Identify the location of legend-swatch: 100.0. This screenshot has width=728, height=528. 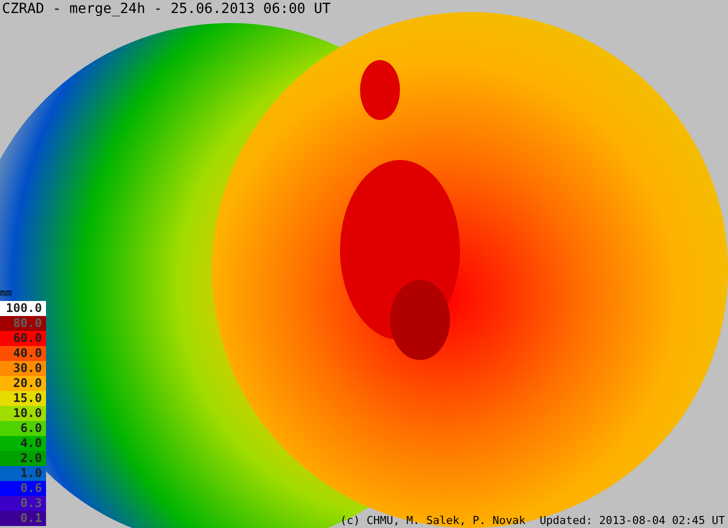
(23, 308).